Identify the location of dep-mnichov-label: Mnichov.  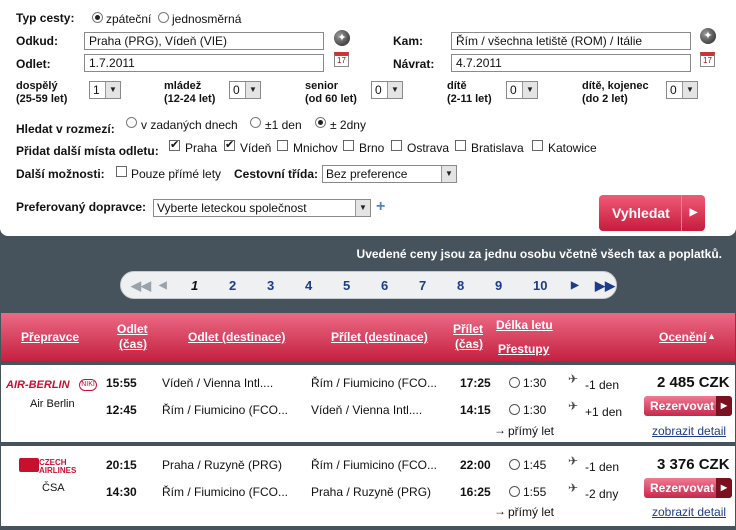
(315, 148).